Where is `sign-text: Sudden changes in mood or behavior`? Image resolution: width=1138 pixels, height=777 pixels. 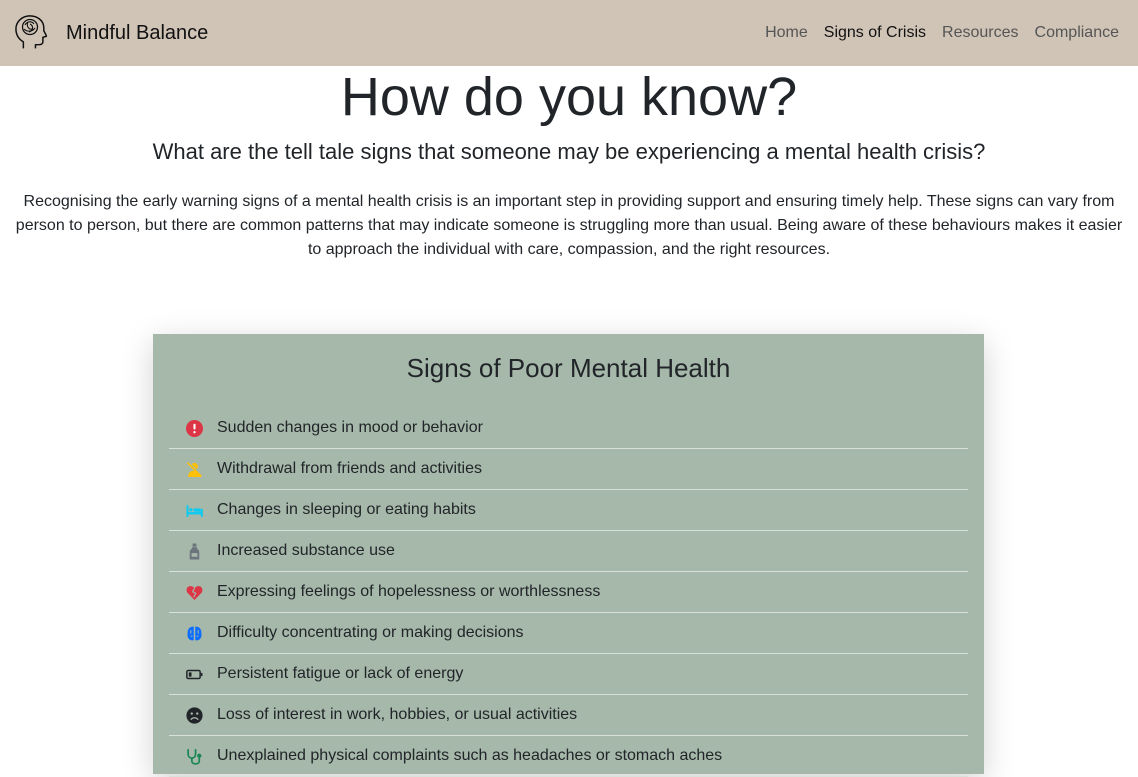 sign-text: Sudden changes in mood or behavior is located at coordinates (350, 427).